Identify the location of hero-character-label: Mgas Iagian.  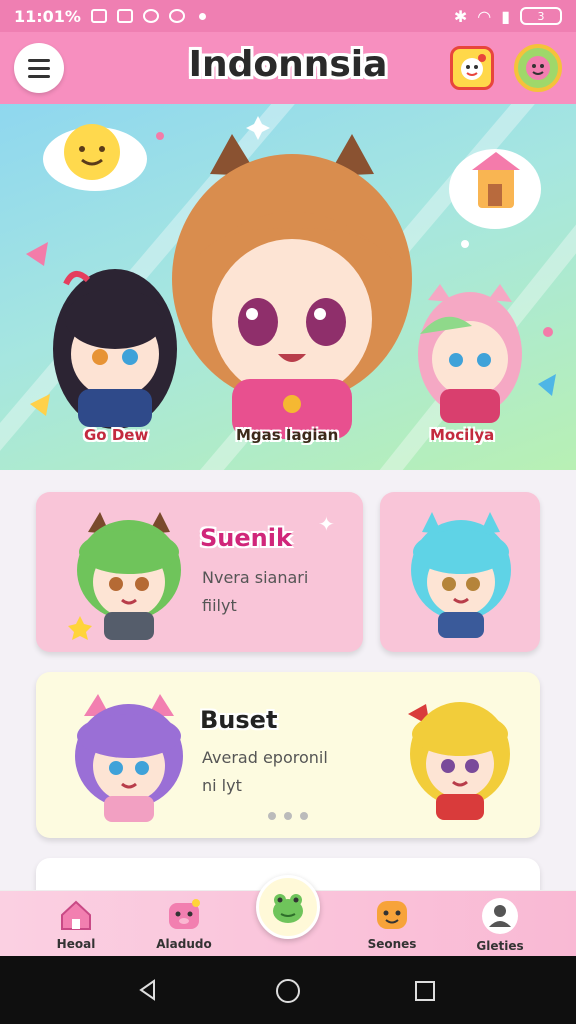
(287, 435).